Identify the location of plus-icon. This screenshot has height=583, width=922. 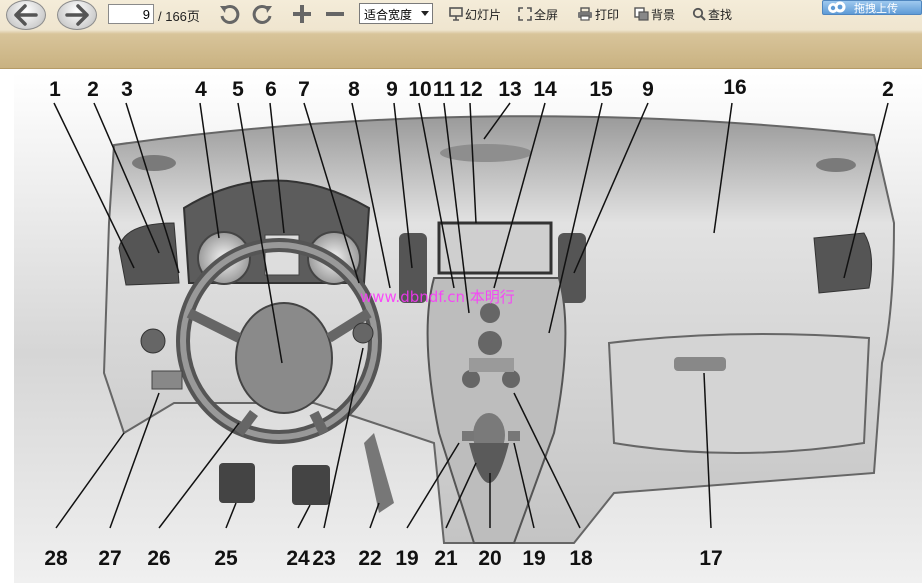
(302, 14).